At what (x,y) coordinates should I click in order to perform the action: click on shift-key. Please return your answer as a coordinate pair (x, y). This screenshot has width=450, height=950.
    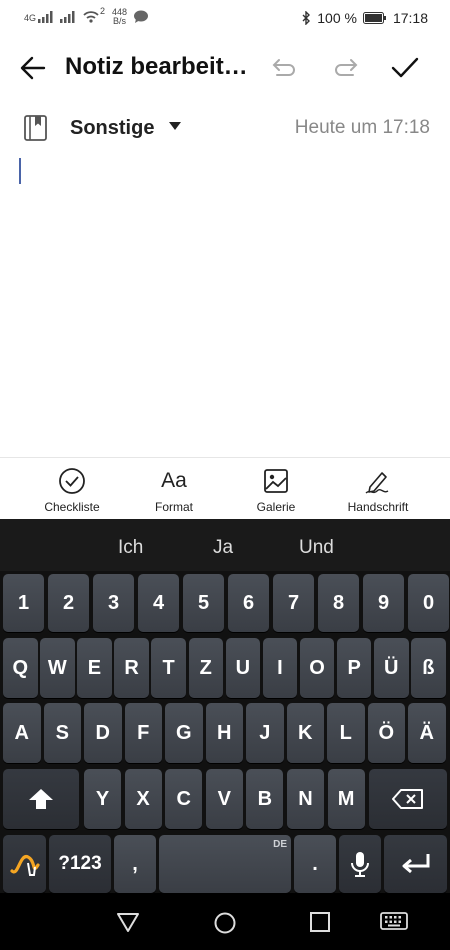
    Looking at the image, I should click on (41, 799).